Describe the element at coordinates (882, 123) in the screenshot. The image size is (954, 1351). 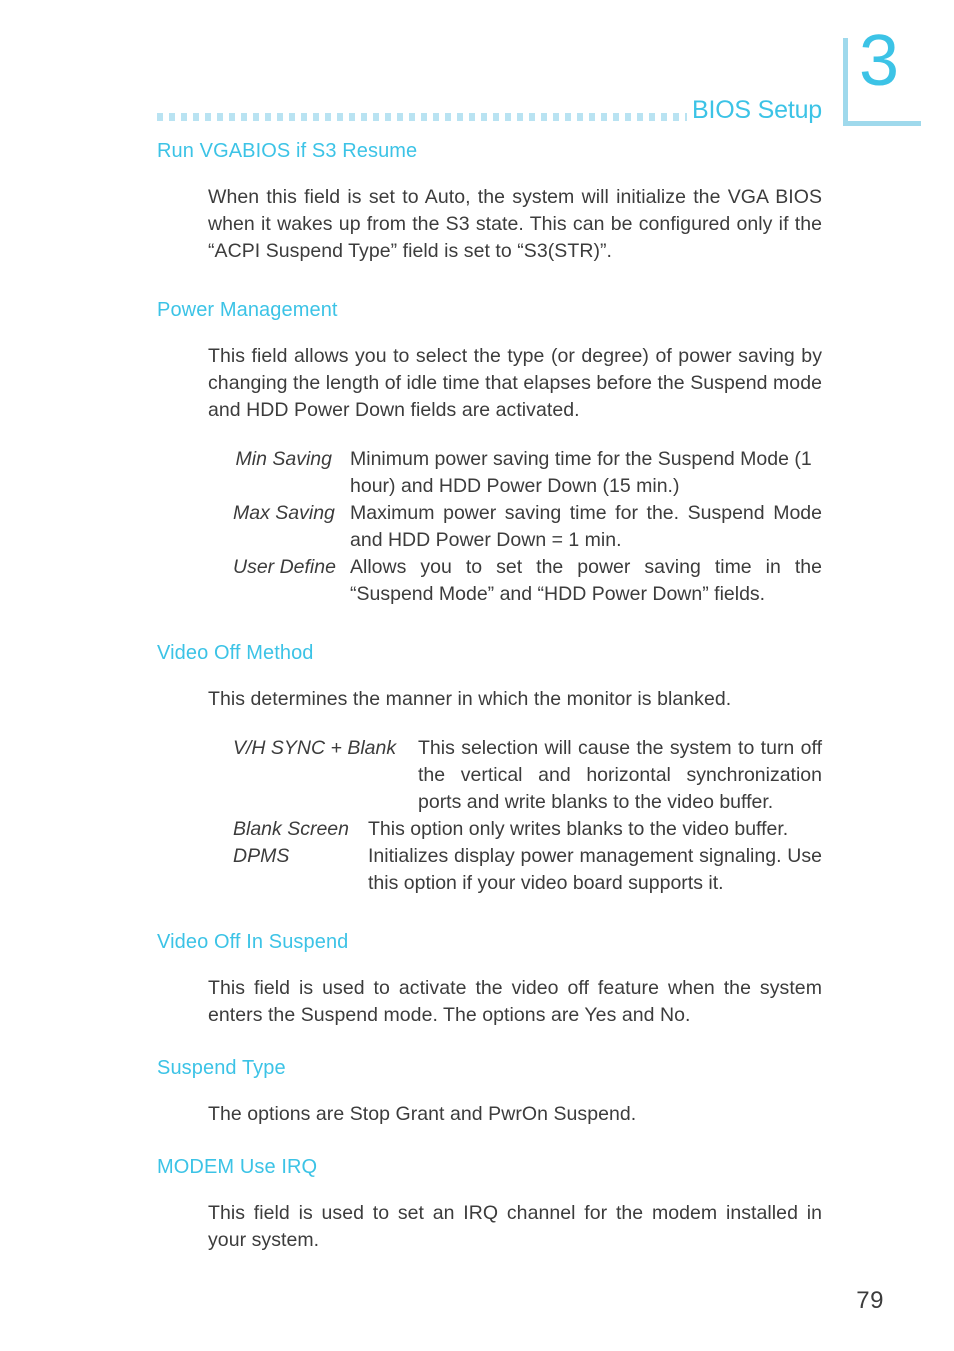
I see `chapter-bracket-horizontal-rule` at that location.